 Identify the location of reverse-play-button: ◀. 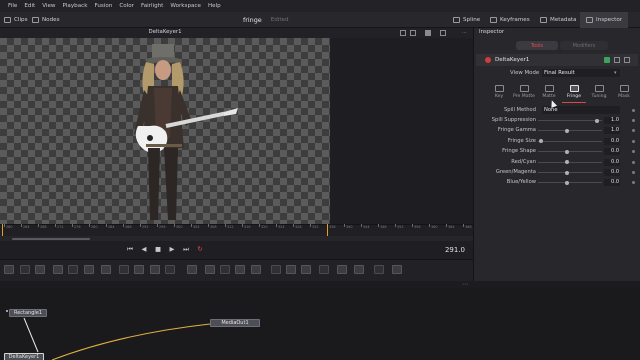
(144, 249).